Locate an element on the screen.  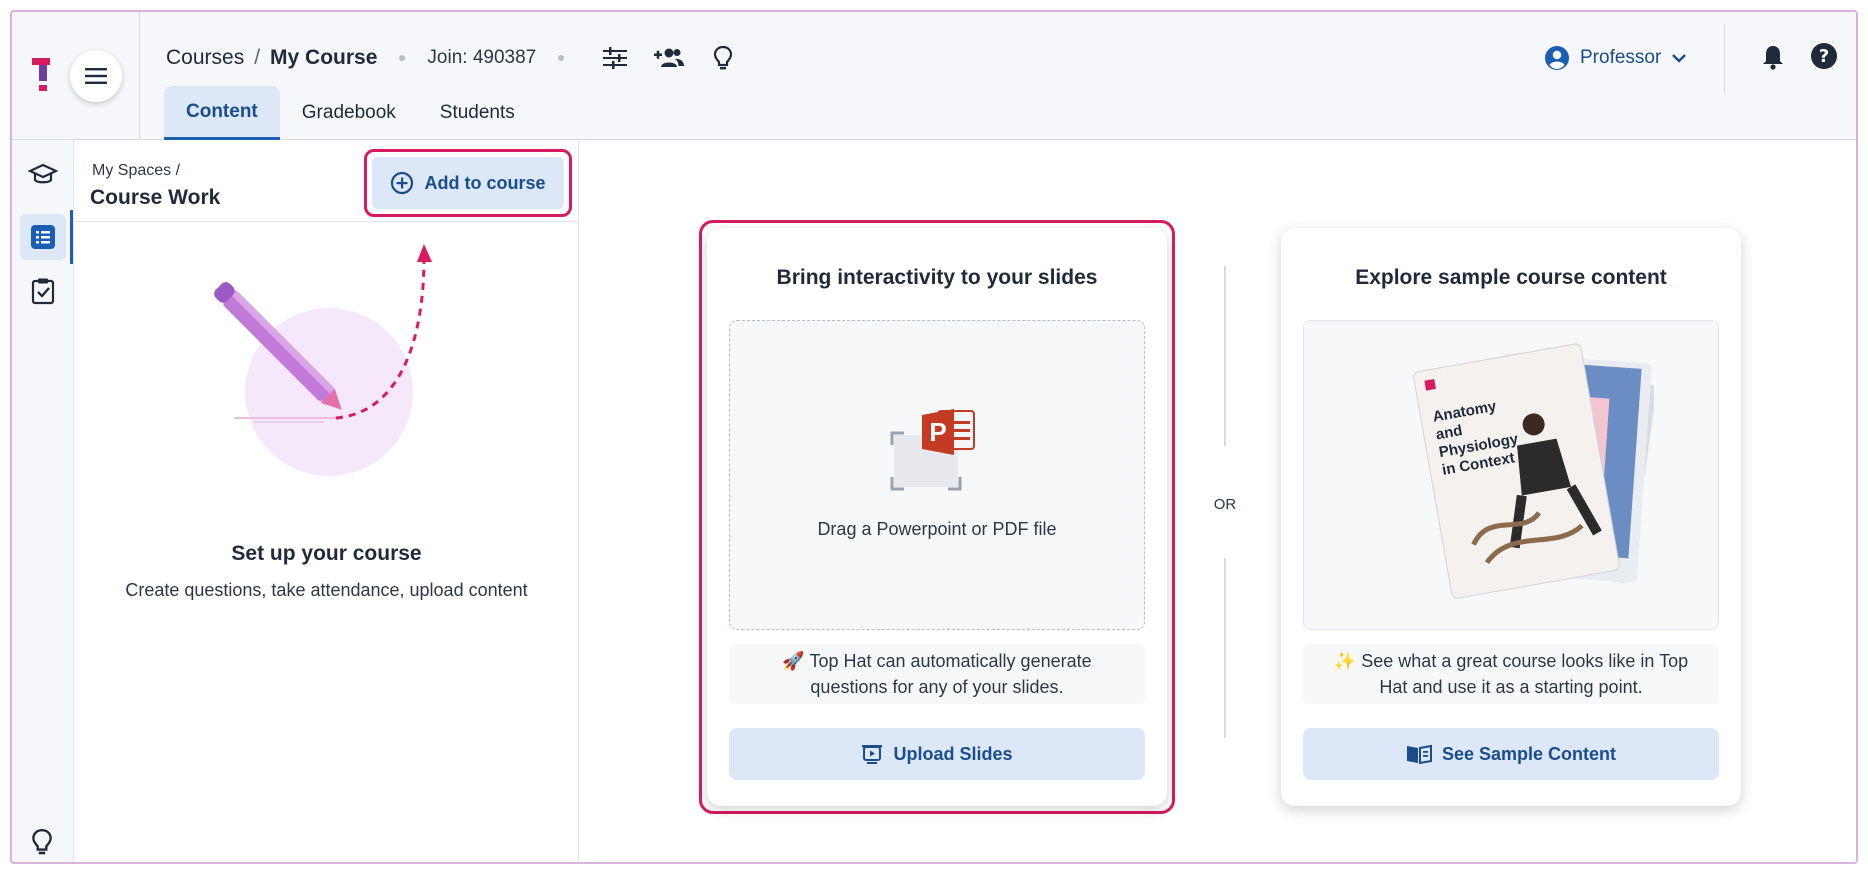
join-code: Join: 490387 is located at coordinates (482, 57).